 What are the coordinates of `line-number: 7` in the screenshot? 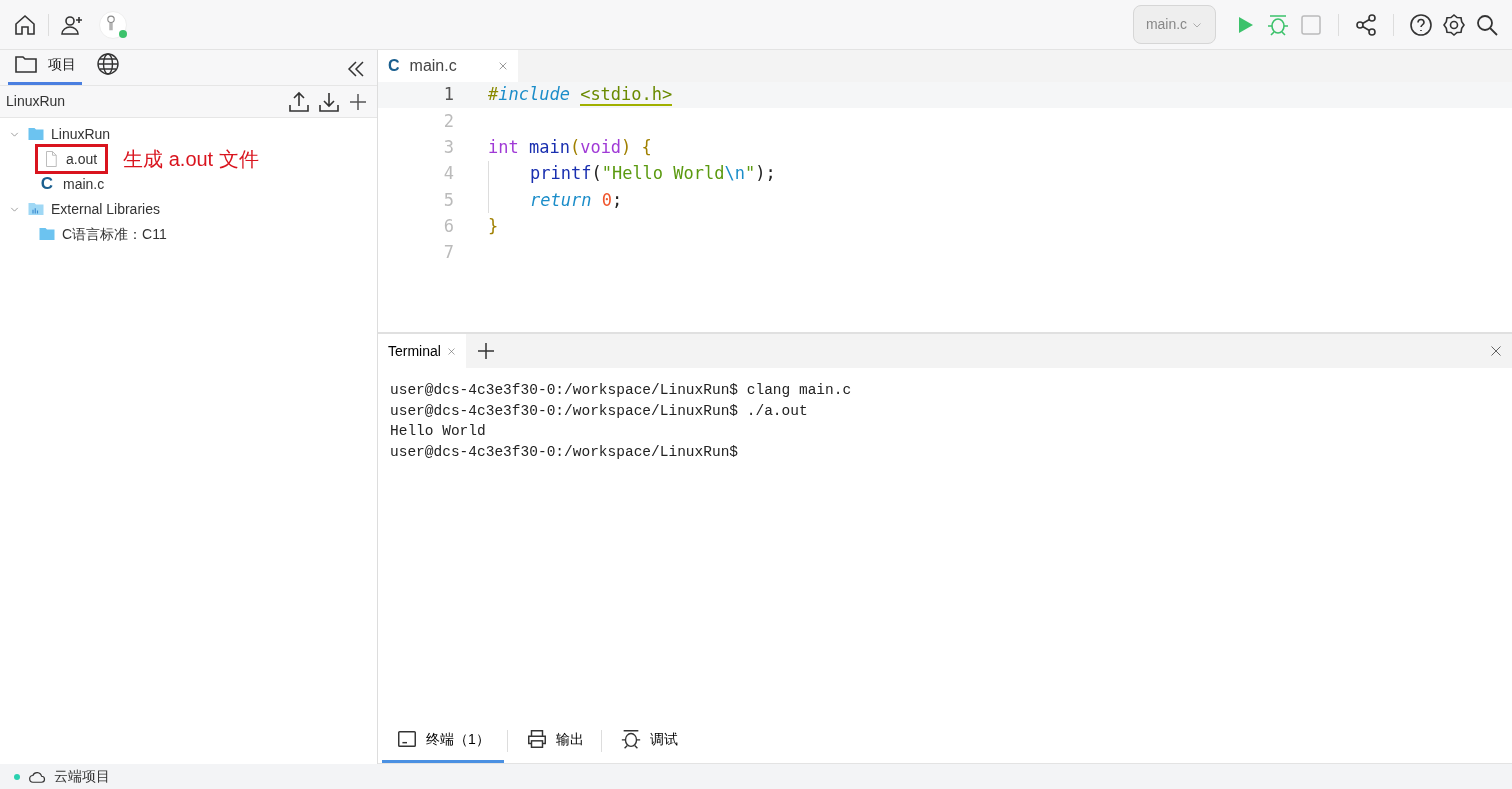 It's located at (448, 253).